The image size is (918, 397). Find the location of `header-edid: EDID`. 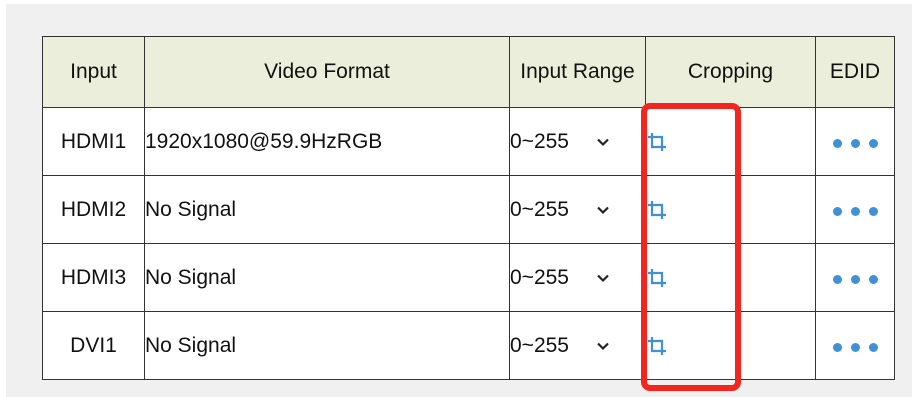

header-edid: EDID is located at coordinates (855, 72).